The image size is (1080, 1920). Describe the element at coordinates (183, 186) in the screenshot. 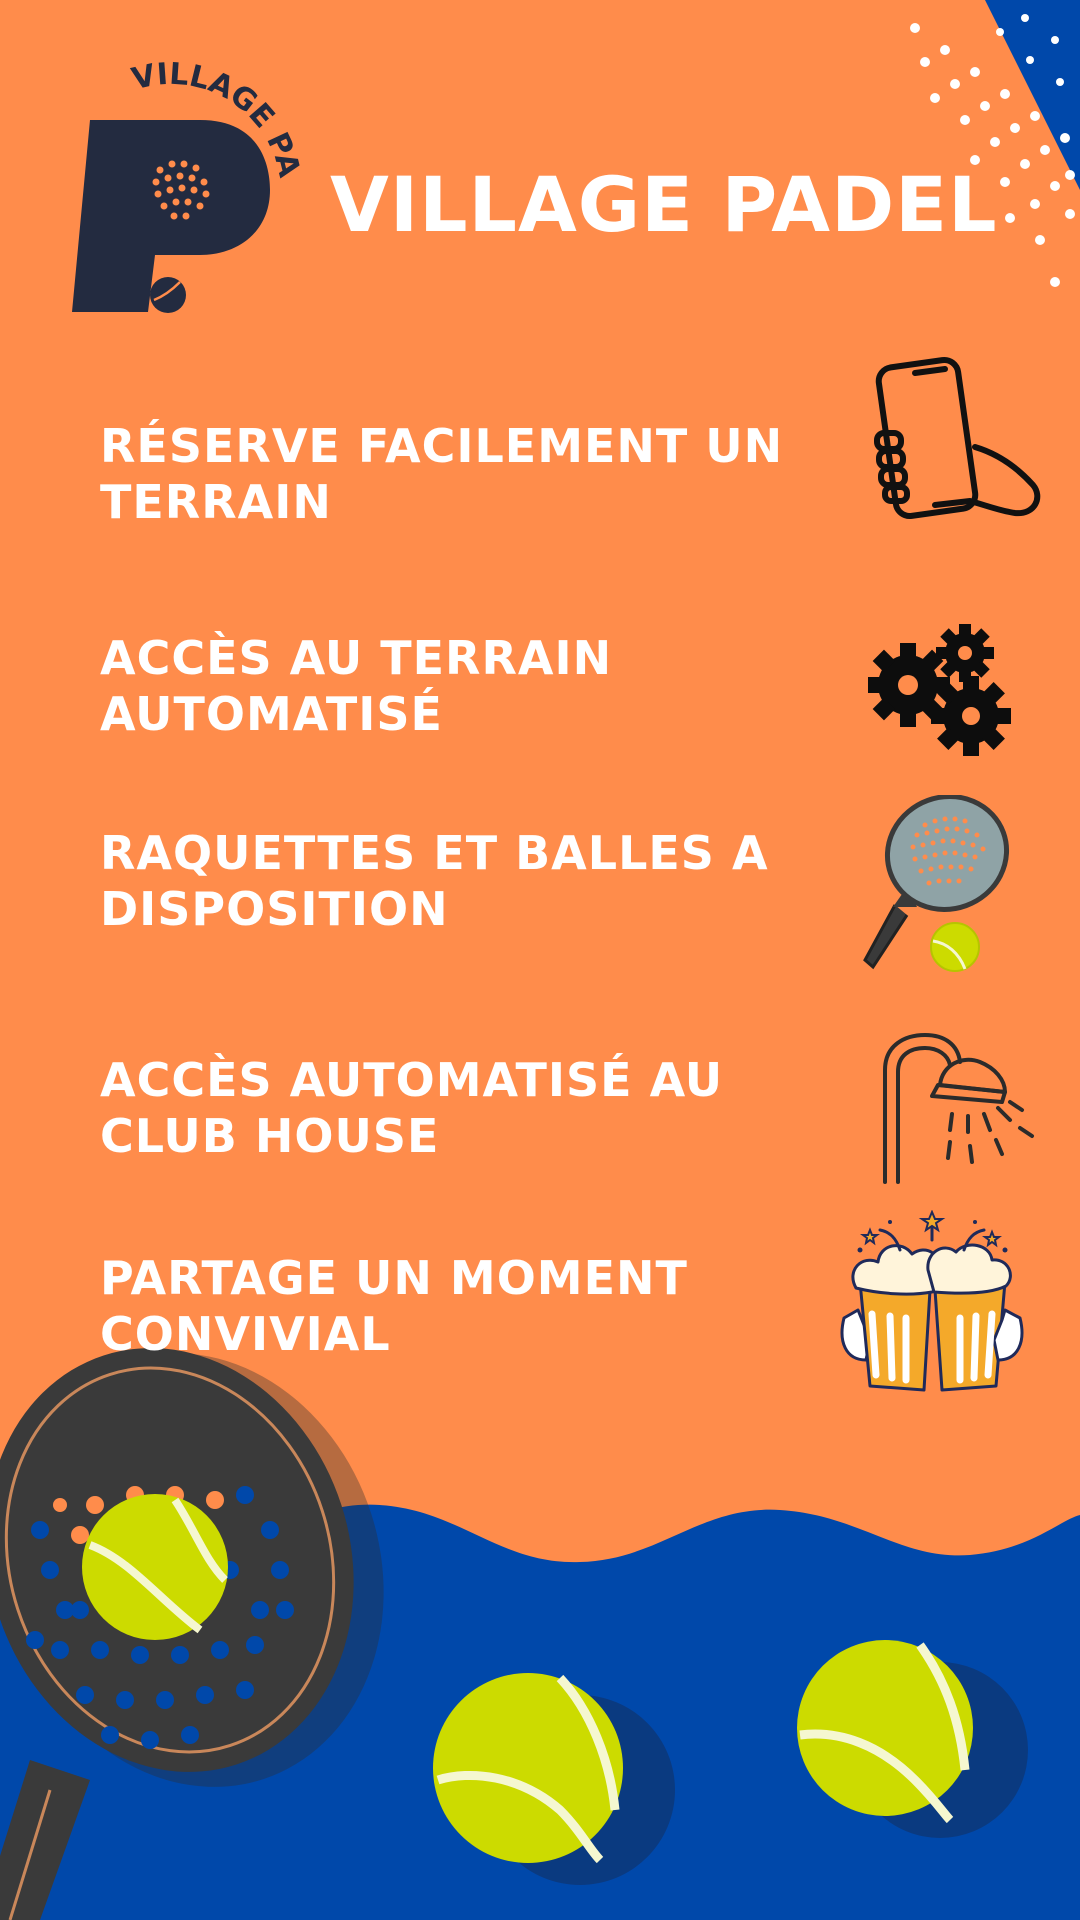

I see `village-padel-logo: VILLAGE PADEL` at that location.